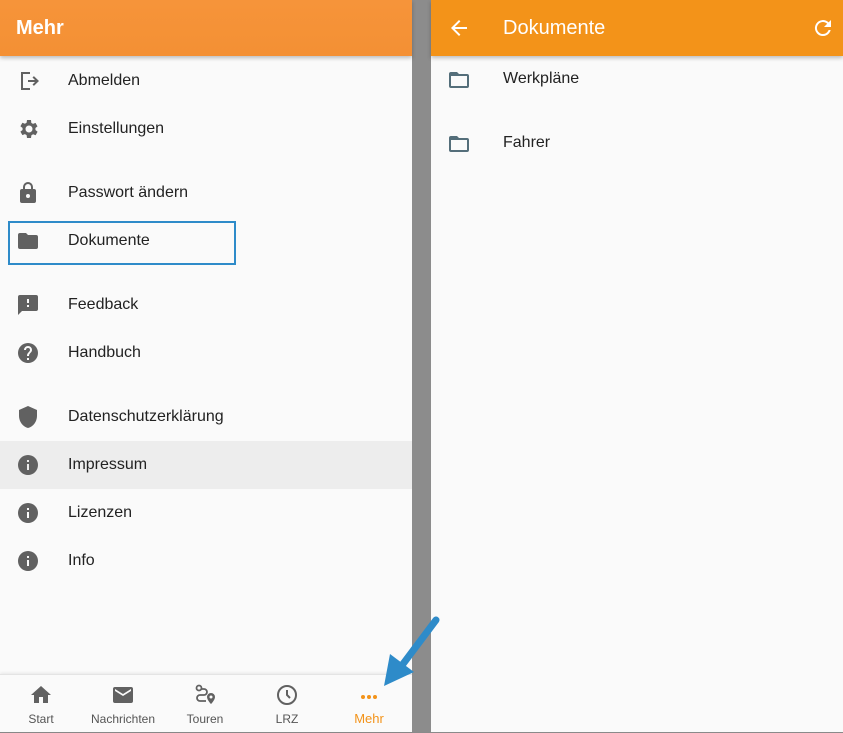 The image size is (843, 733). I want to click on back-arrow-icon, so click(459, 28).